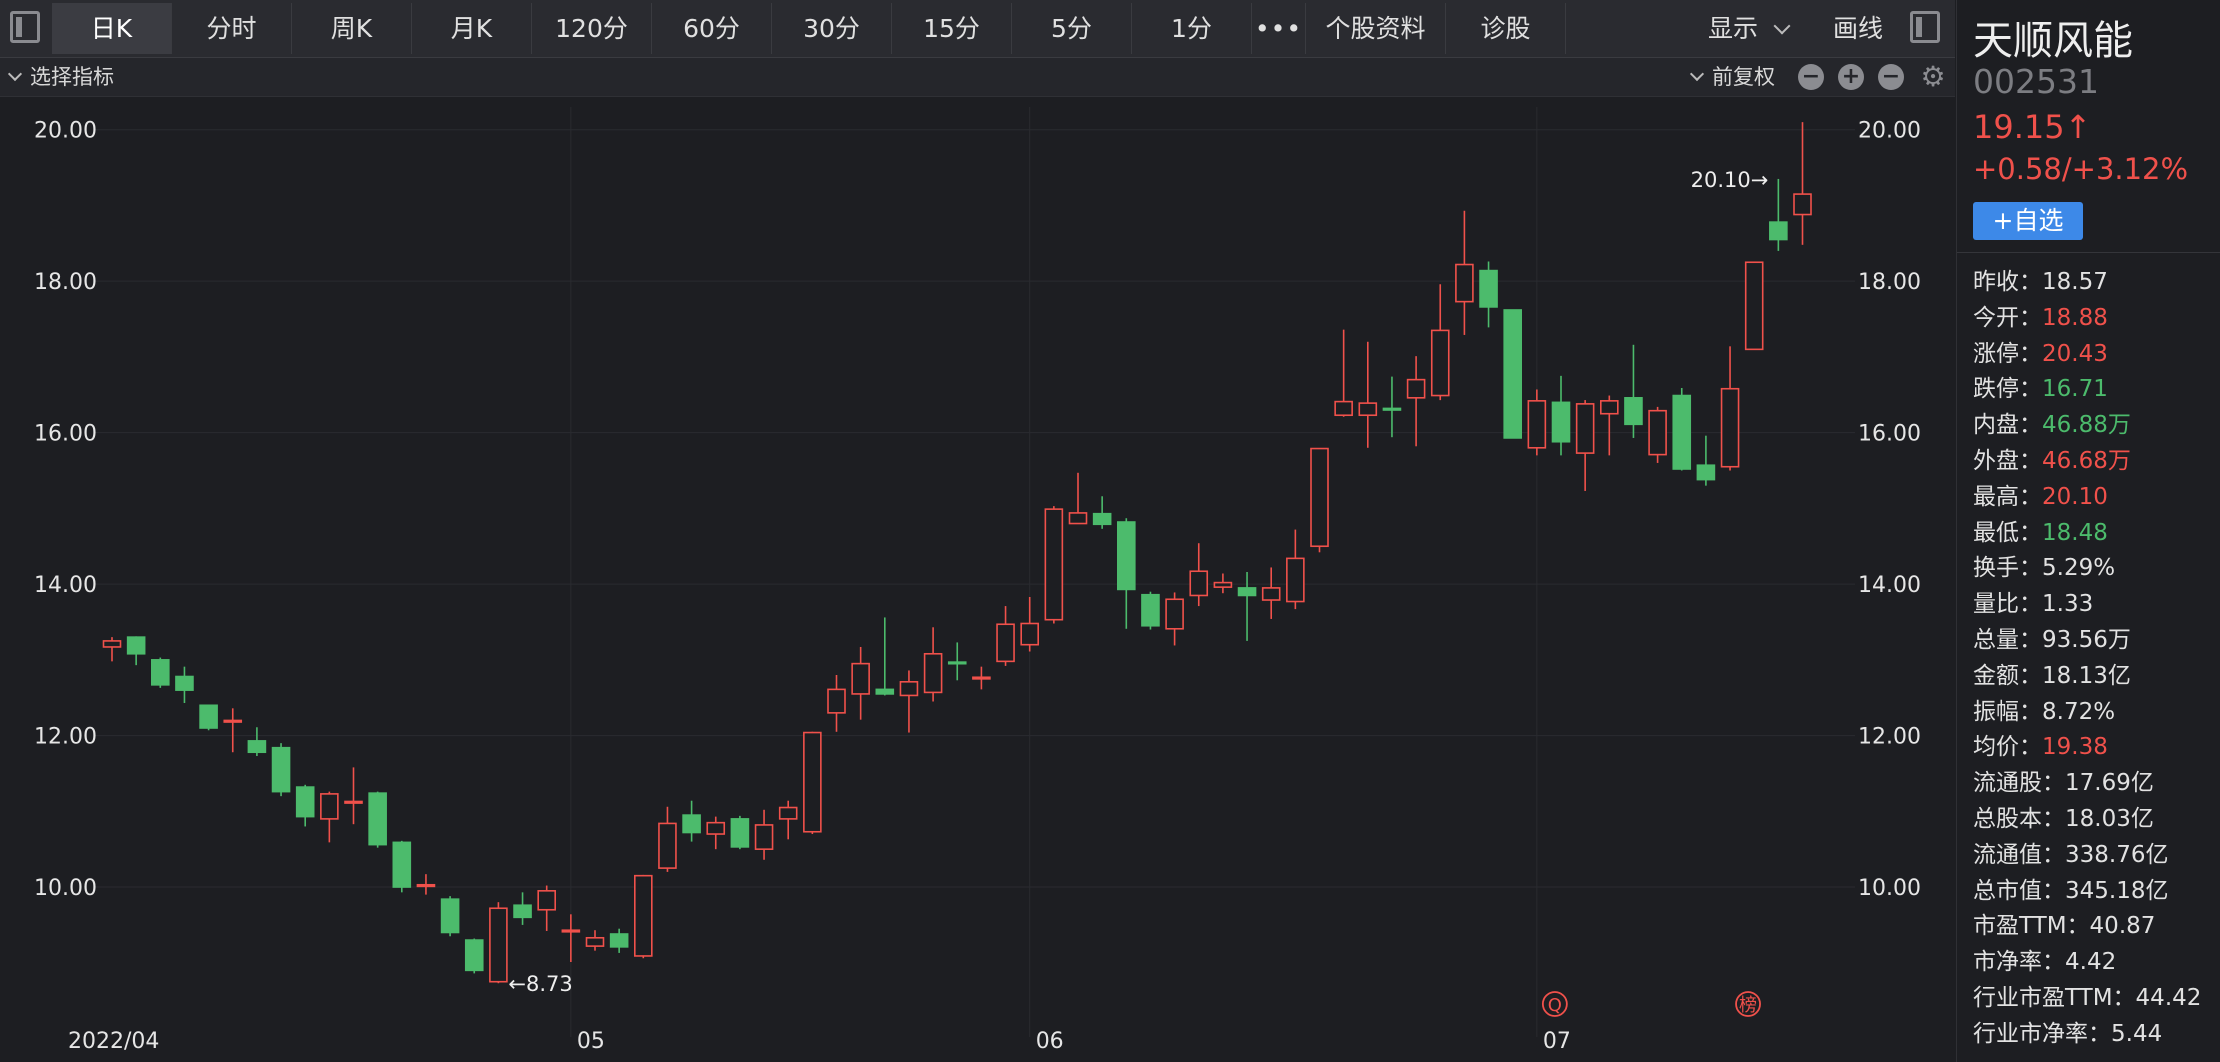  Describe the element at coordinates (832, 28) in the screenshot. I see `tab-30min: 30分` at that location.